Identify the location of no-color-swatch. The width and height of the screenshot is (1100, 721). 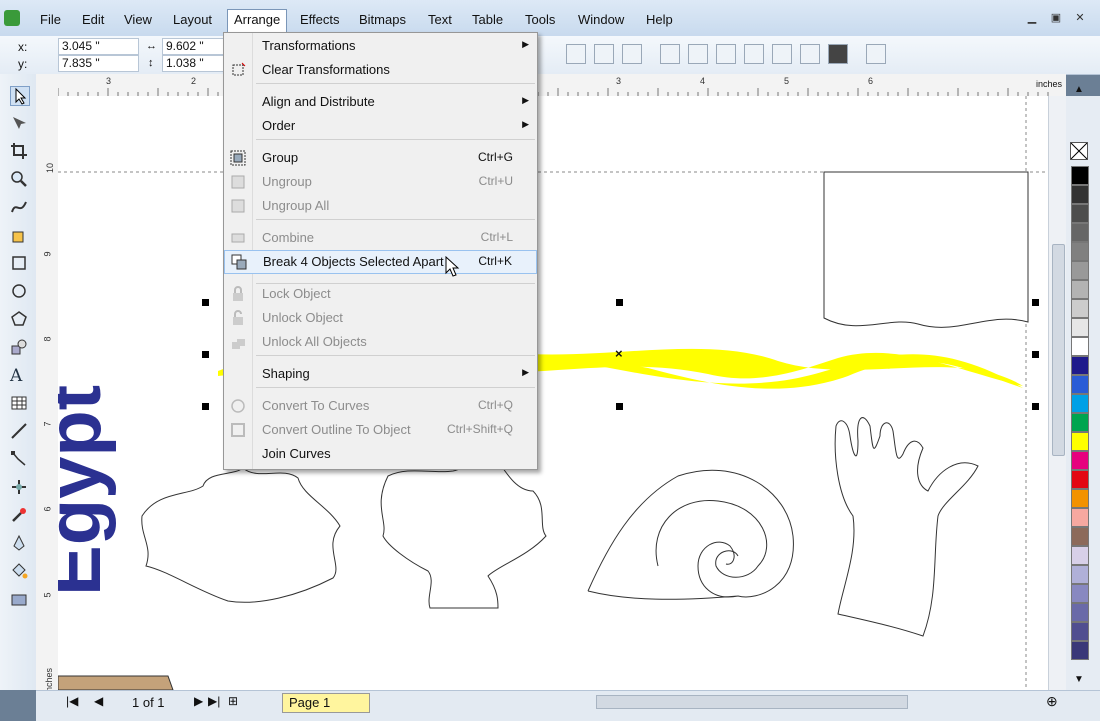
(1079, 151).